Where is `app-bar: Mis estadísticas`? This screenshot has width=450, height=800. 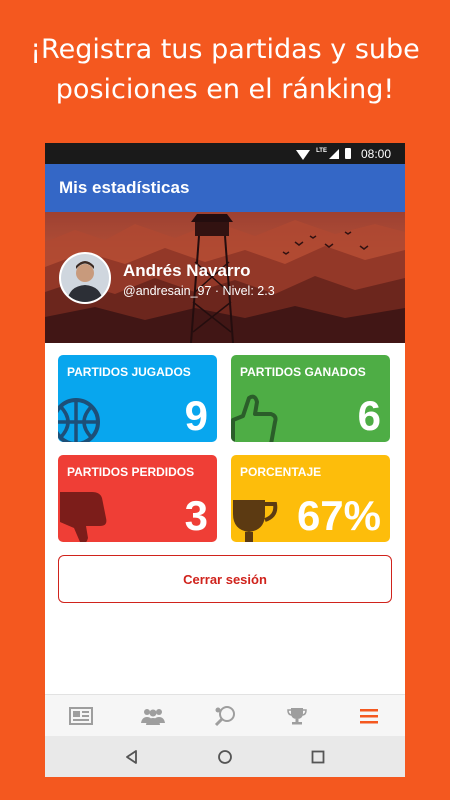 app-bar: Mis estadísticas is located at coordinates (225, 188).